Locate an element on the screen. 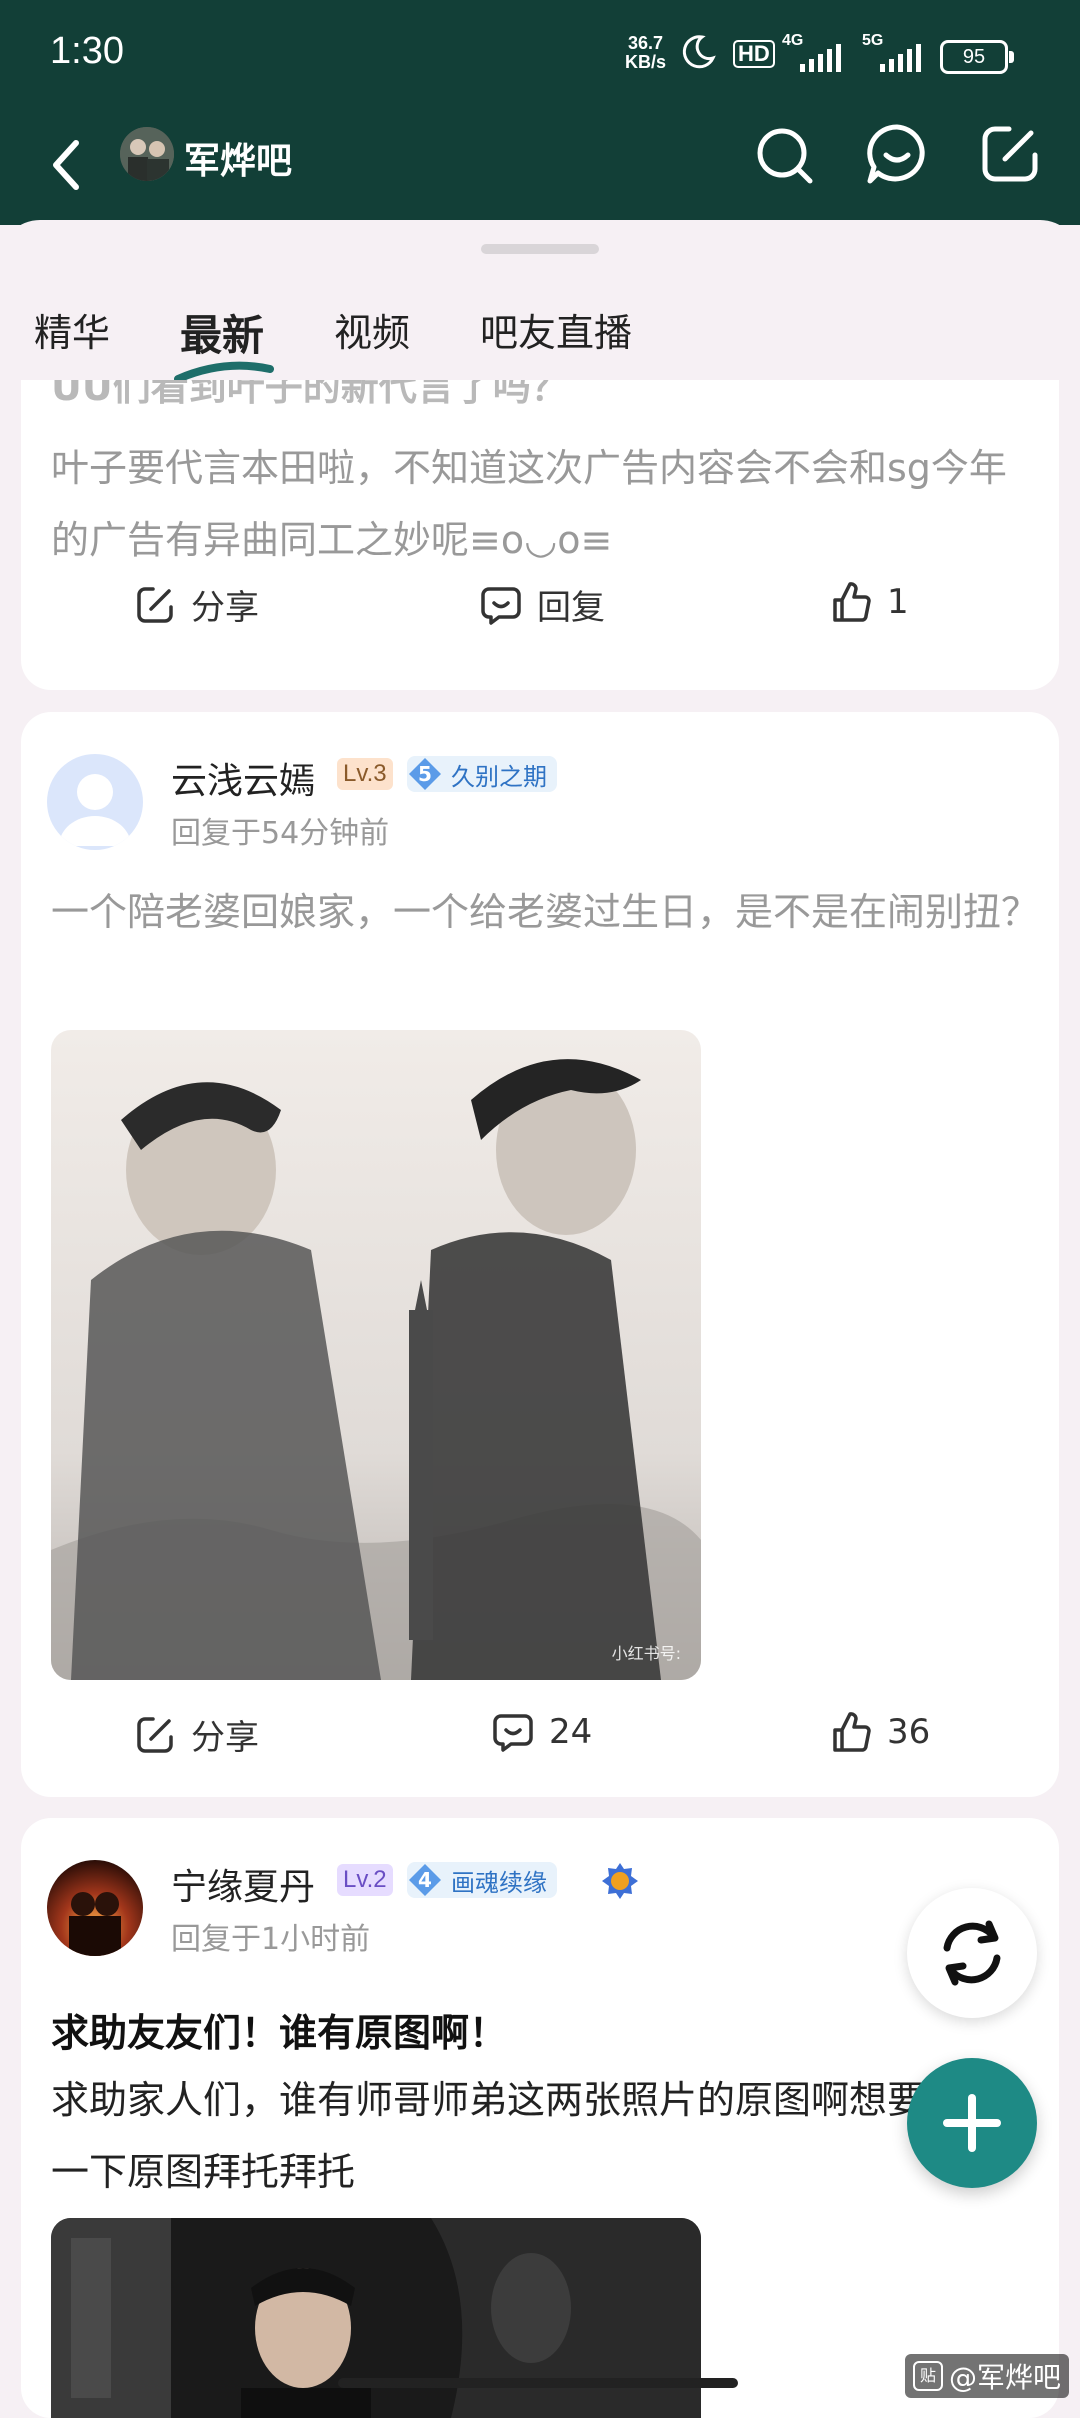 Image resolution: width=1080 pixels, height=2418 pixels. forum-header: 军烨吧 is located at coordinates (540, 170).